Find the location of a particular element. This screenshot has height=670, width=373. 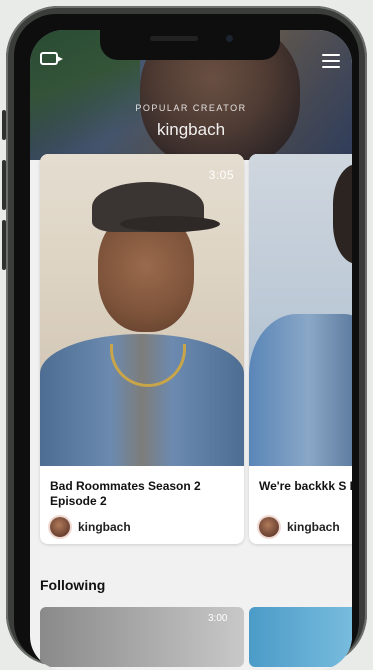

creator-name: kingbach is located at coordinates (191, 130).